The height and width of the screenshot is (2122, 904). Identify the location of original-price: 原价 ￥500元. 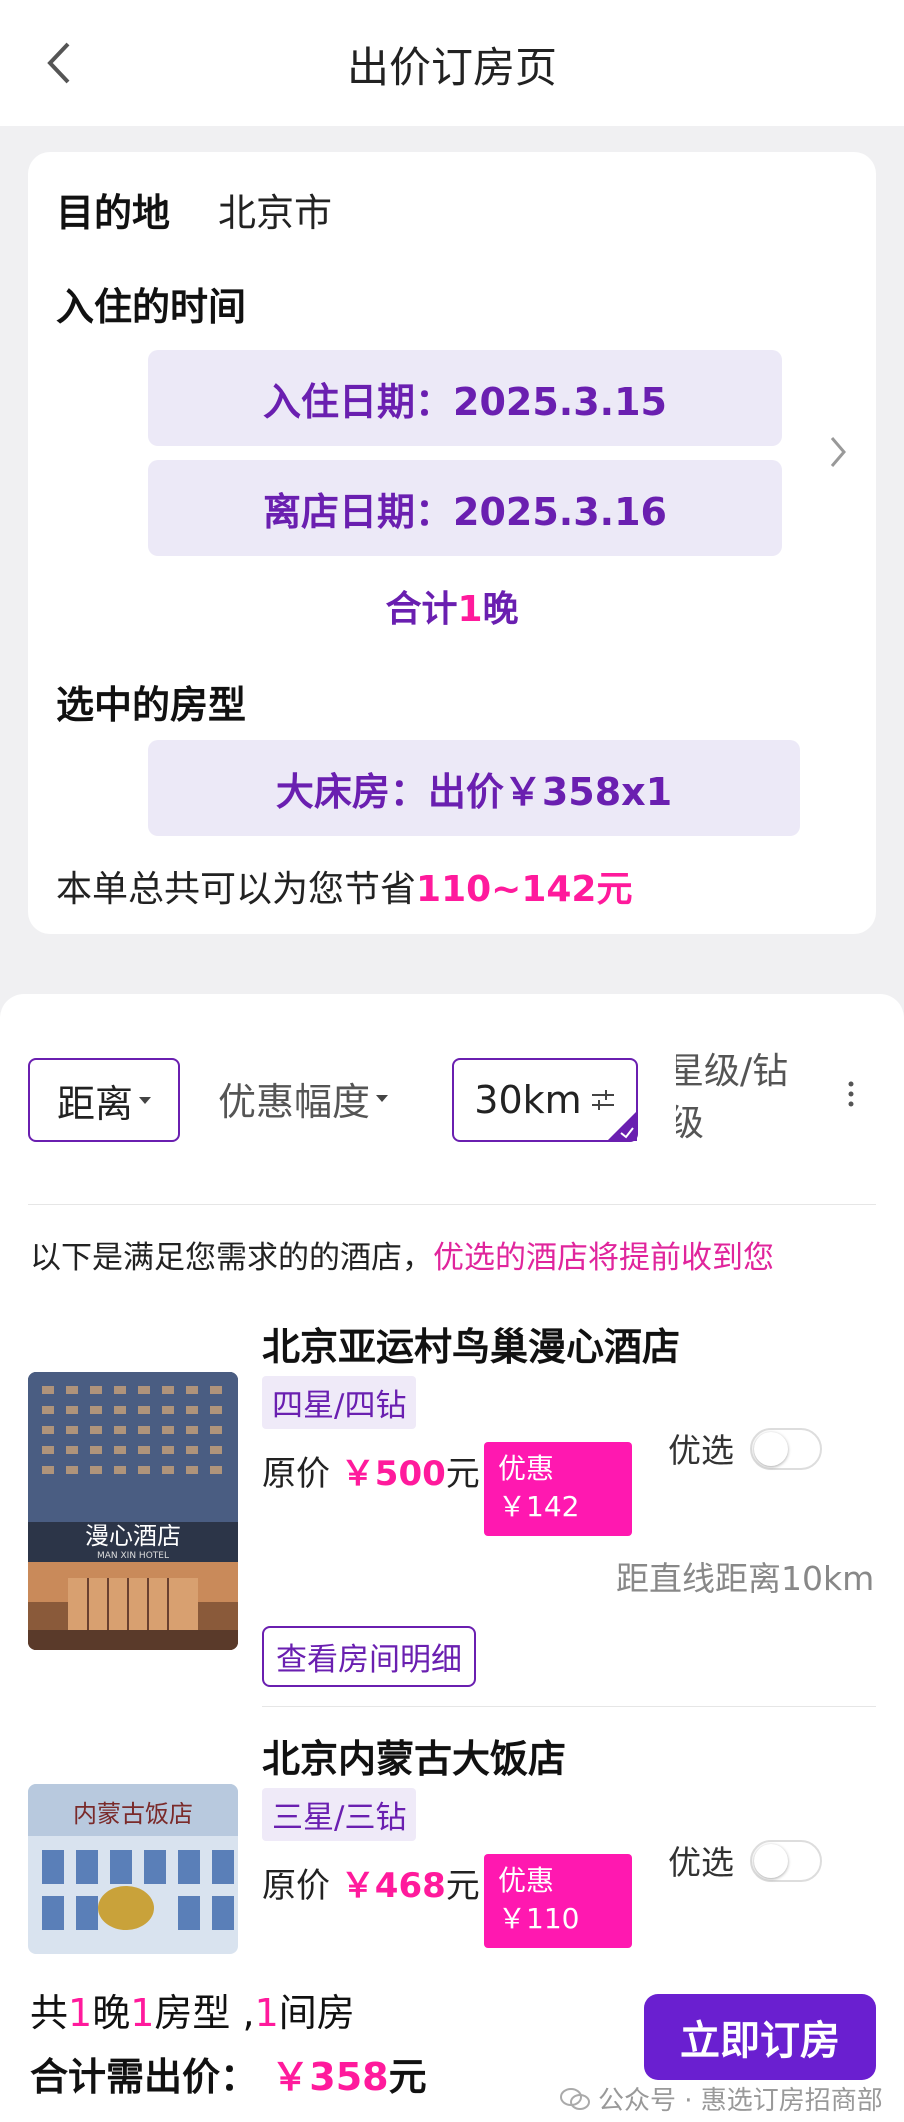
(371, 1474).